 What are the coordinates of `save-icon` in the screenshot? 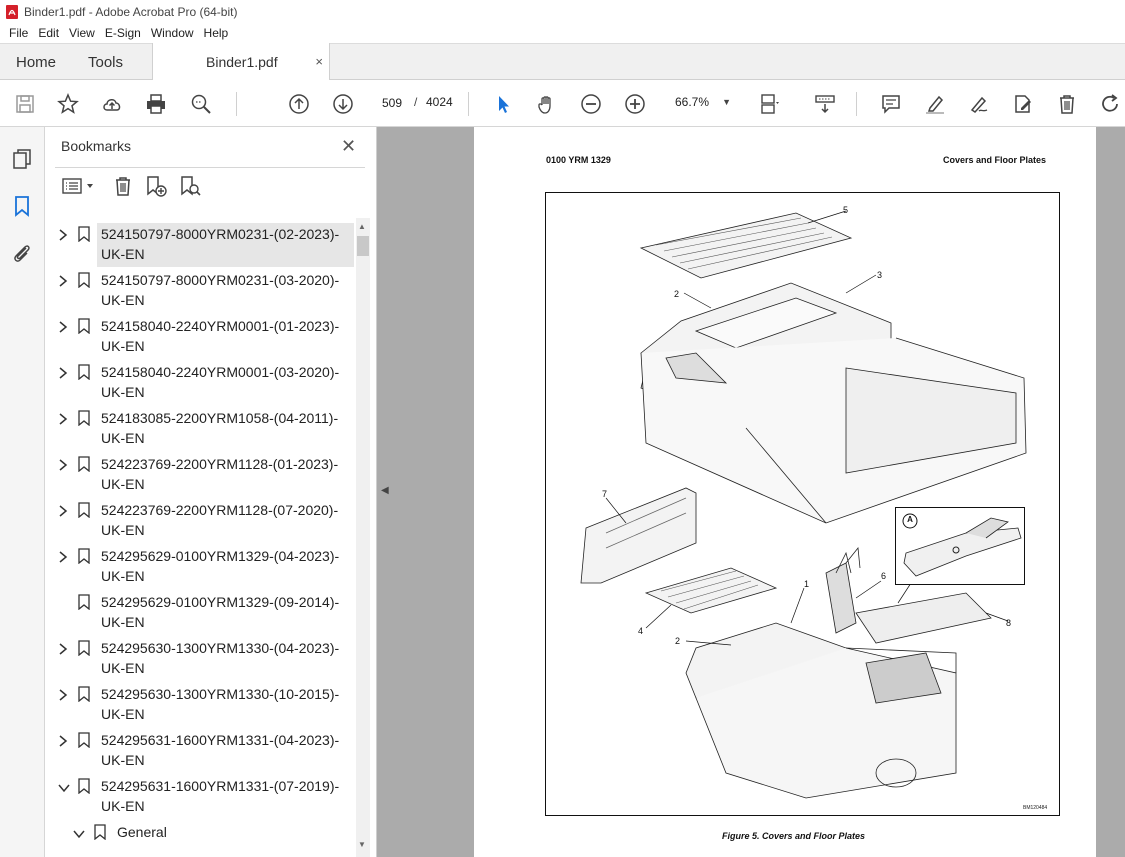 It's located at (25, 104).